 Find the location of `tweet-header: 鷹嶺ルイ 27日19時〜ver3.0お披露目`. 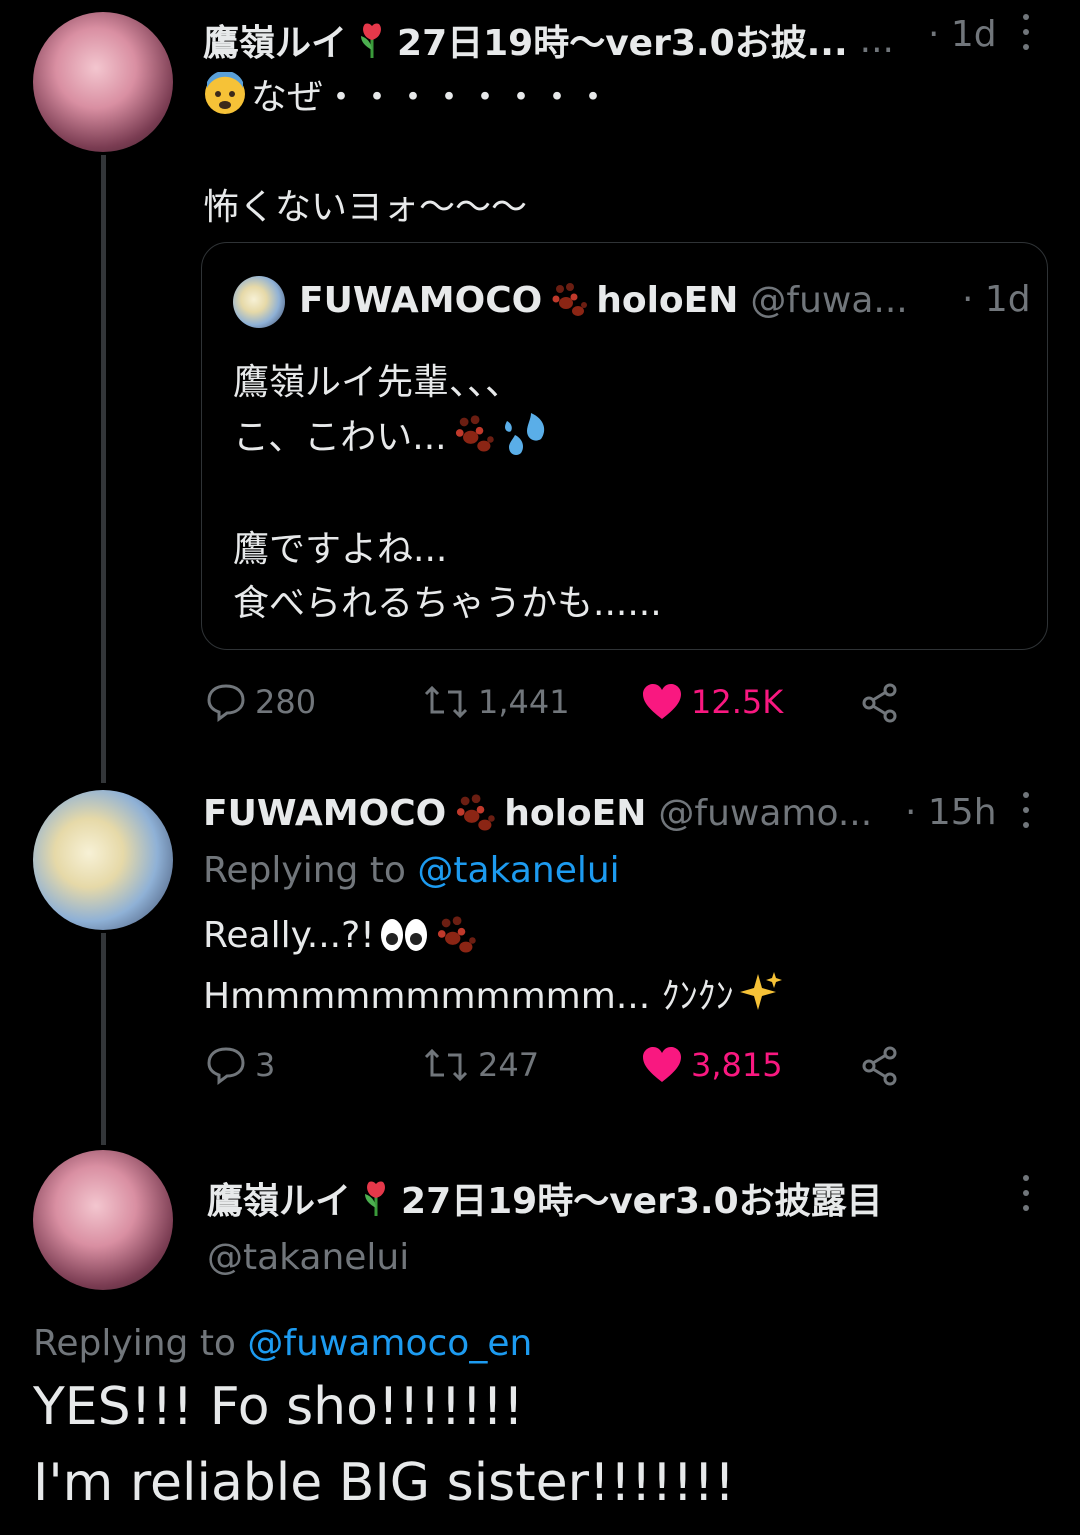

tweet-header: 鷹嶺ルイ 27日19時〜ver3.0お披露目 is located at coordinates (545, 1198).